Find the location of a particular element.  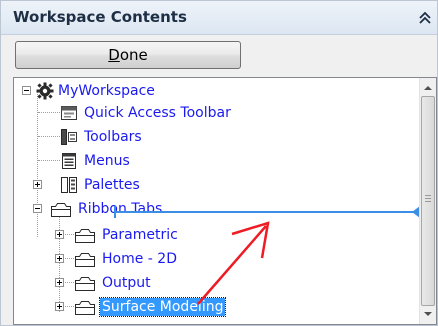

panel-header: Workspace Contents is located at coordinates (219, 18).